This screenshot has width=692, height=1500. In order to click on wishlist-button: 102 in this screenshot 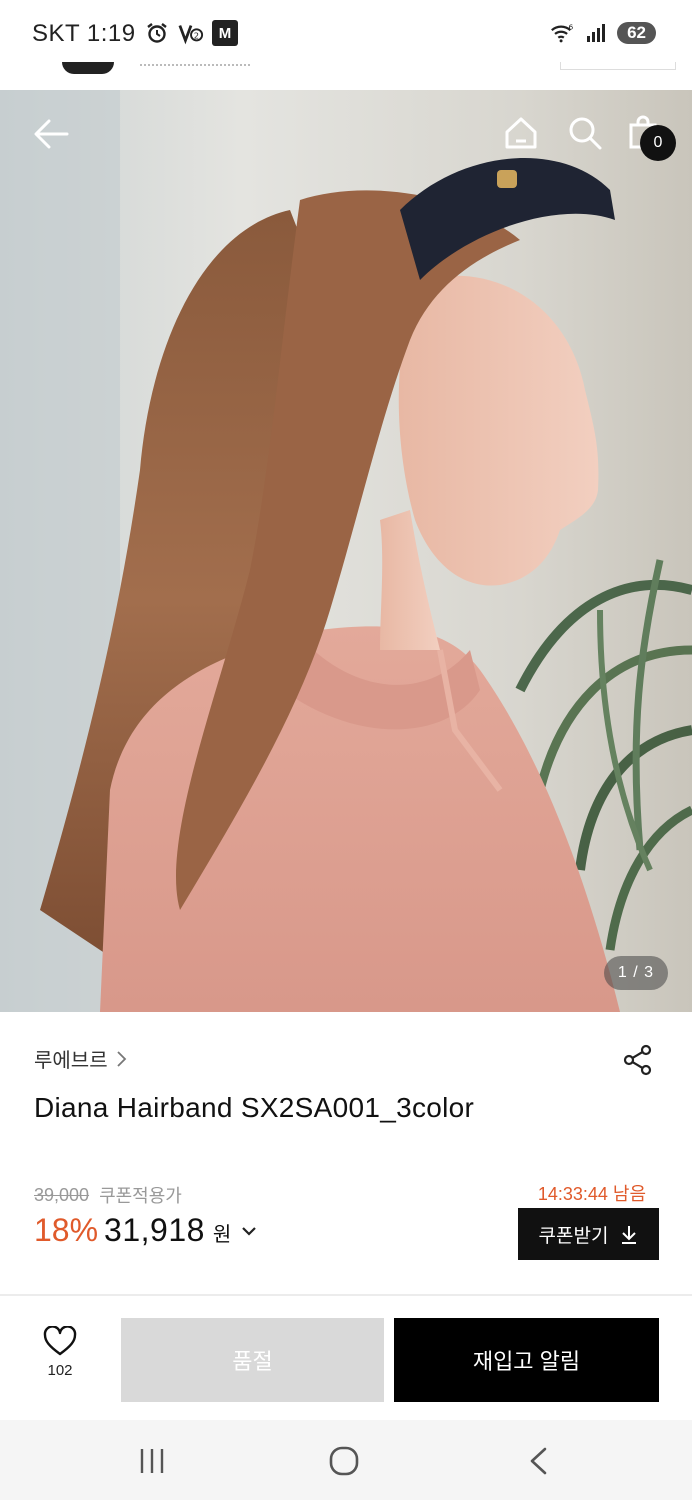, I will do `click(60, 1361)`.